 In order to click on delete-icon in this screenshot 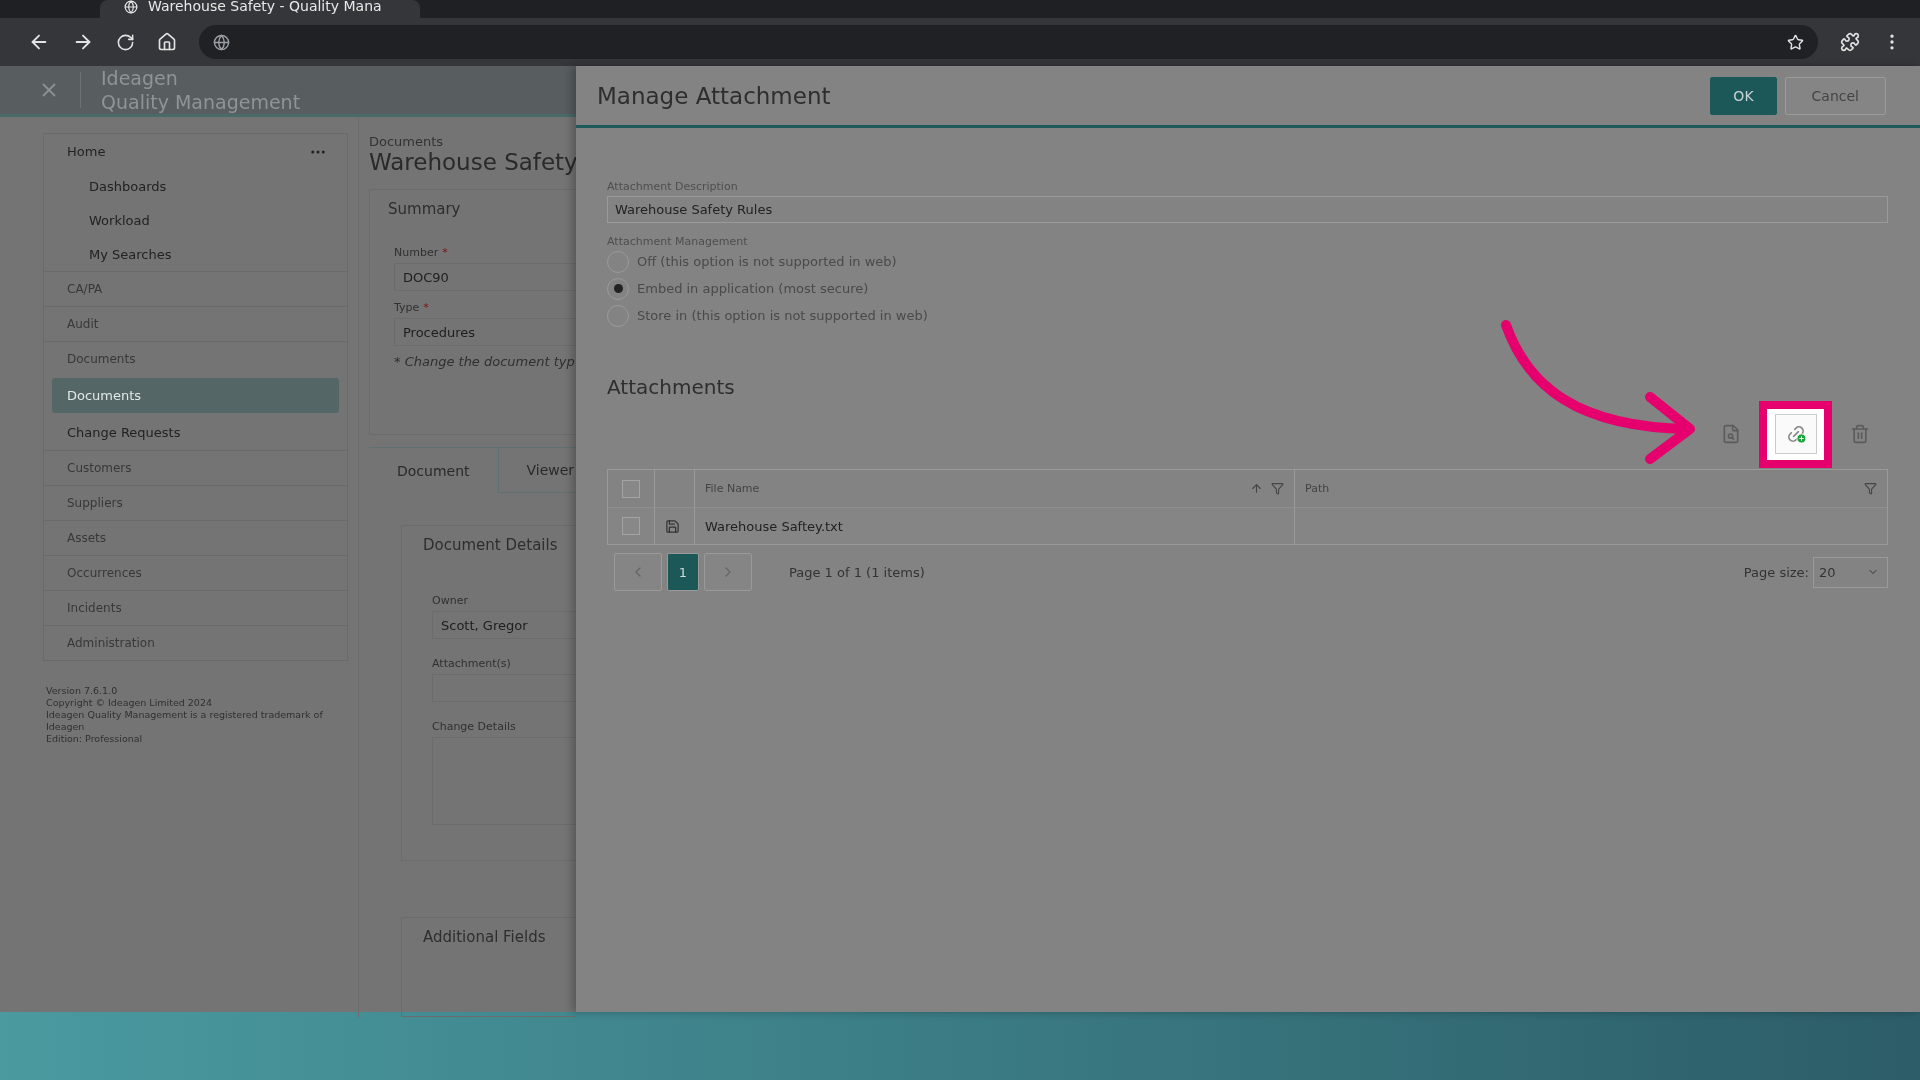, I will do `click(1860, 434)`.